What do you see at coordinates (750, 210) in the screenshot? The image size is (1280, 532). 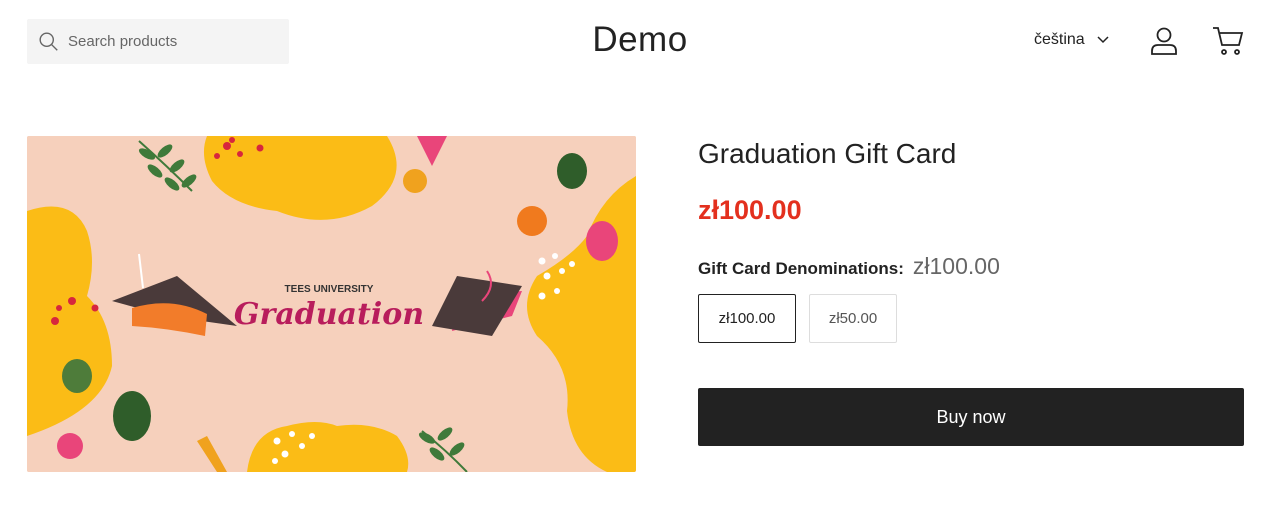 I see `product-price: zł100.00` at bounding box center [750, 210].